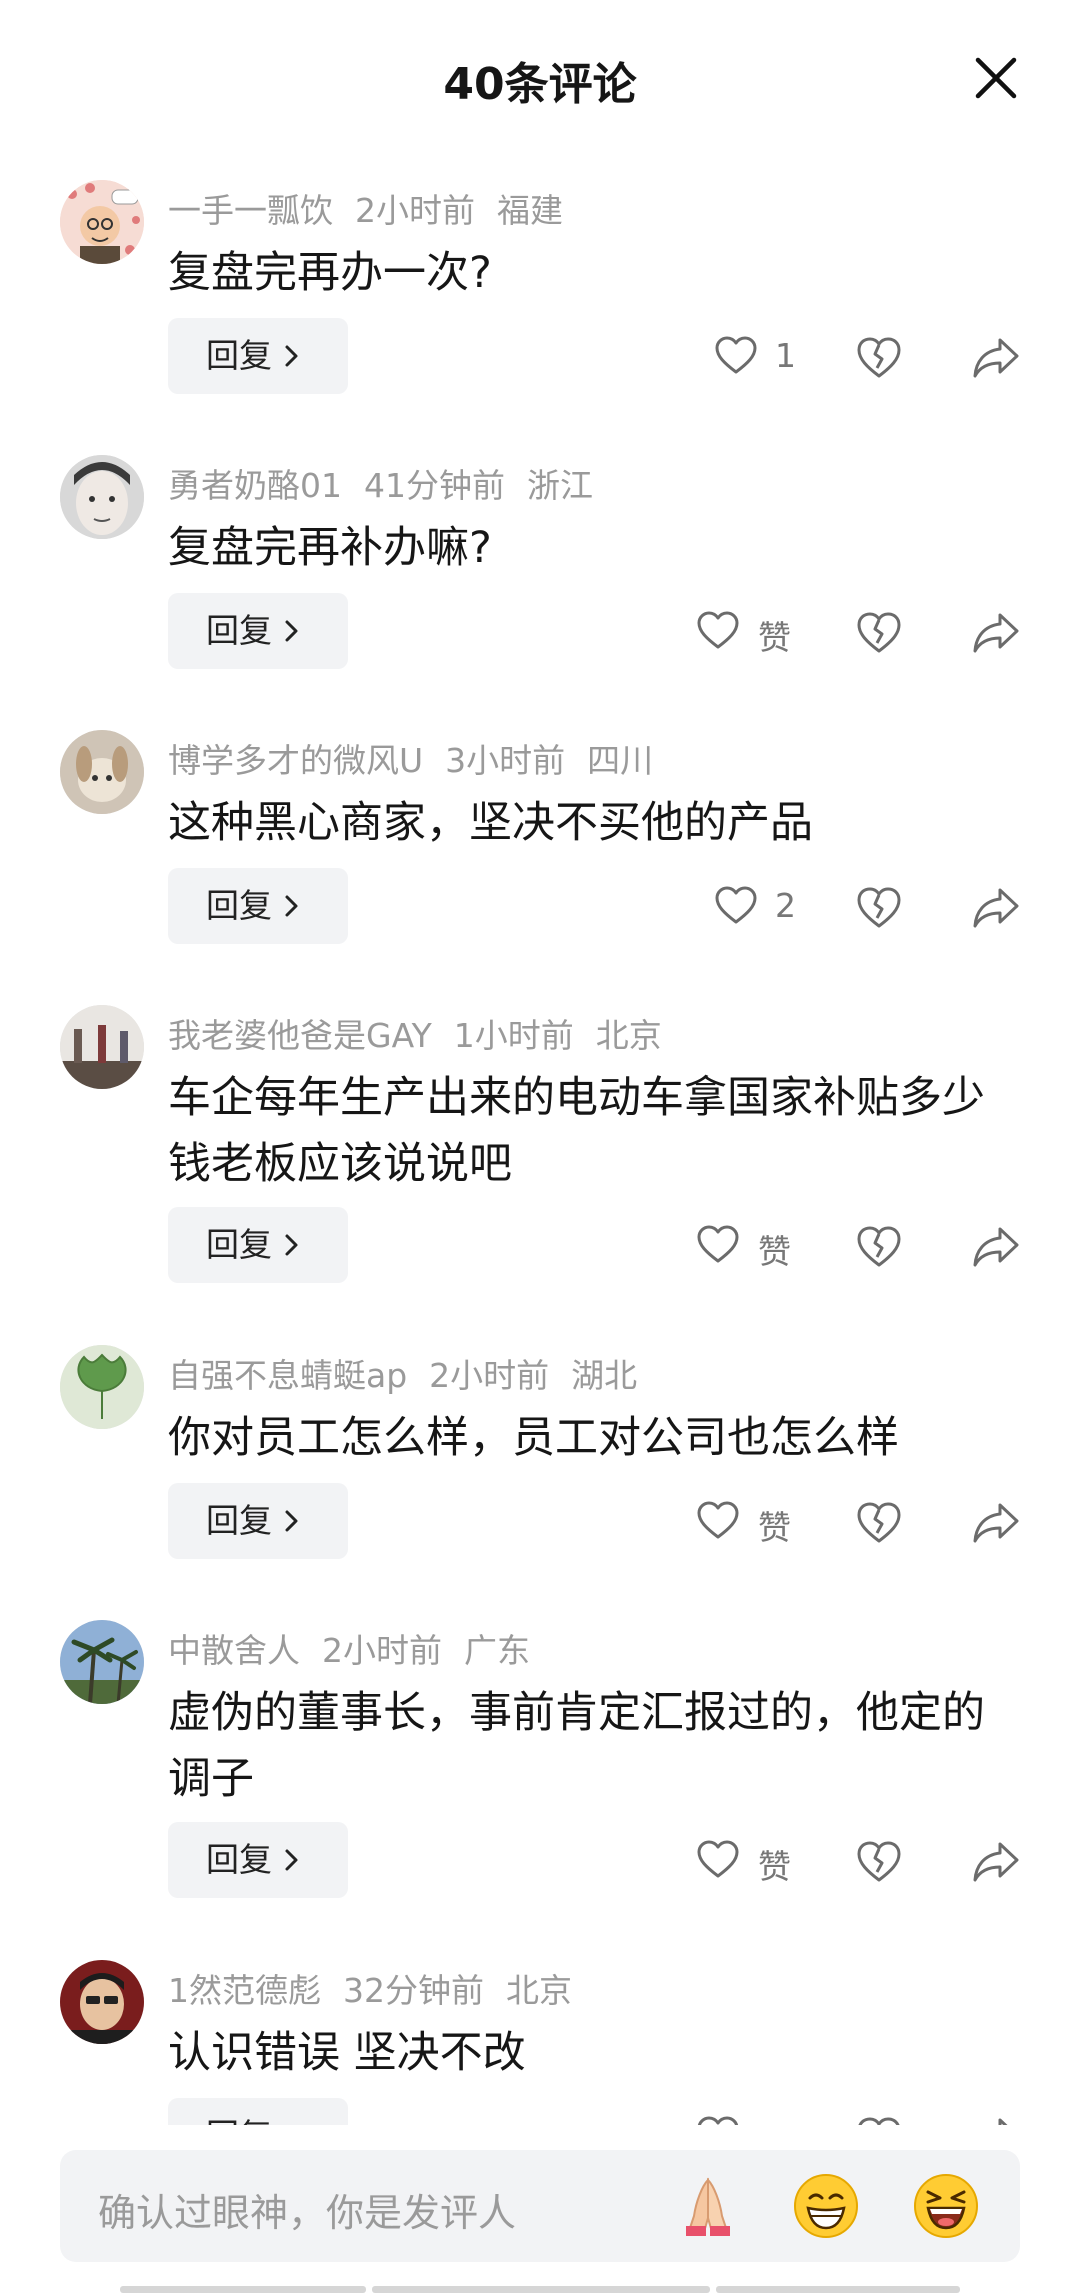 This screenshot has height=2296, width=1080. I want to click on comment-time: 3小时前, so click(505, 760).